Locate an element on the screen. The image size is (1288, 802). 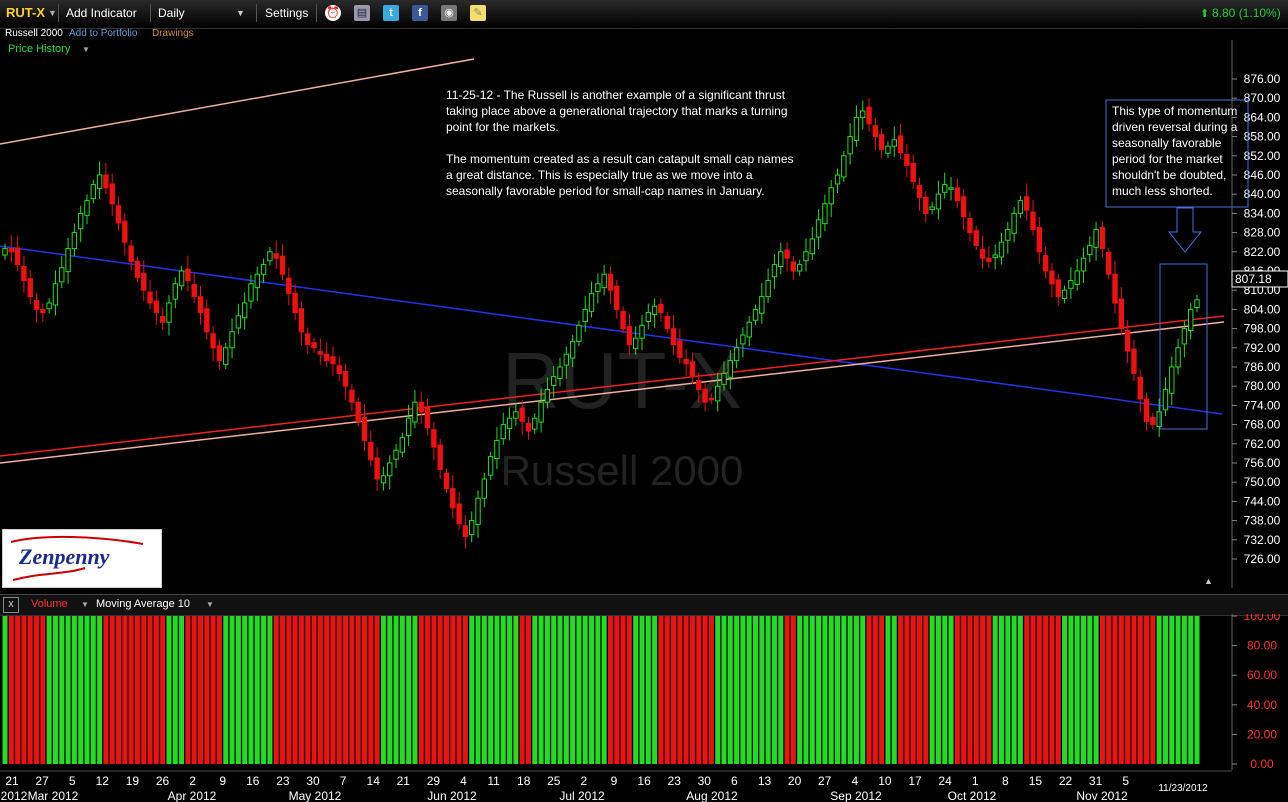
scroll-up-icon: ▲ is located at coordinates (1208, 581).